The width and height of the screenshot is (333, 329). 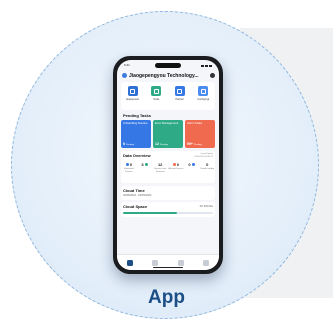 What do you see at coordinates (155, 262) in the screenshot?
I see `devices-tab-icon` at bounding box center [155, 262].